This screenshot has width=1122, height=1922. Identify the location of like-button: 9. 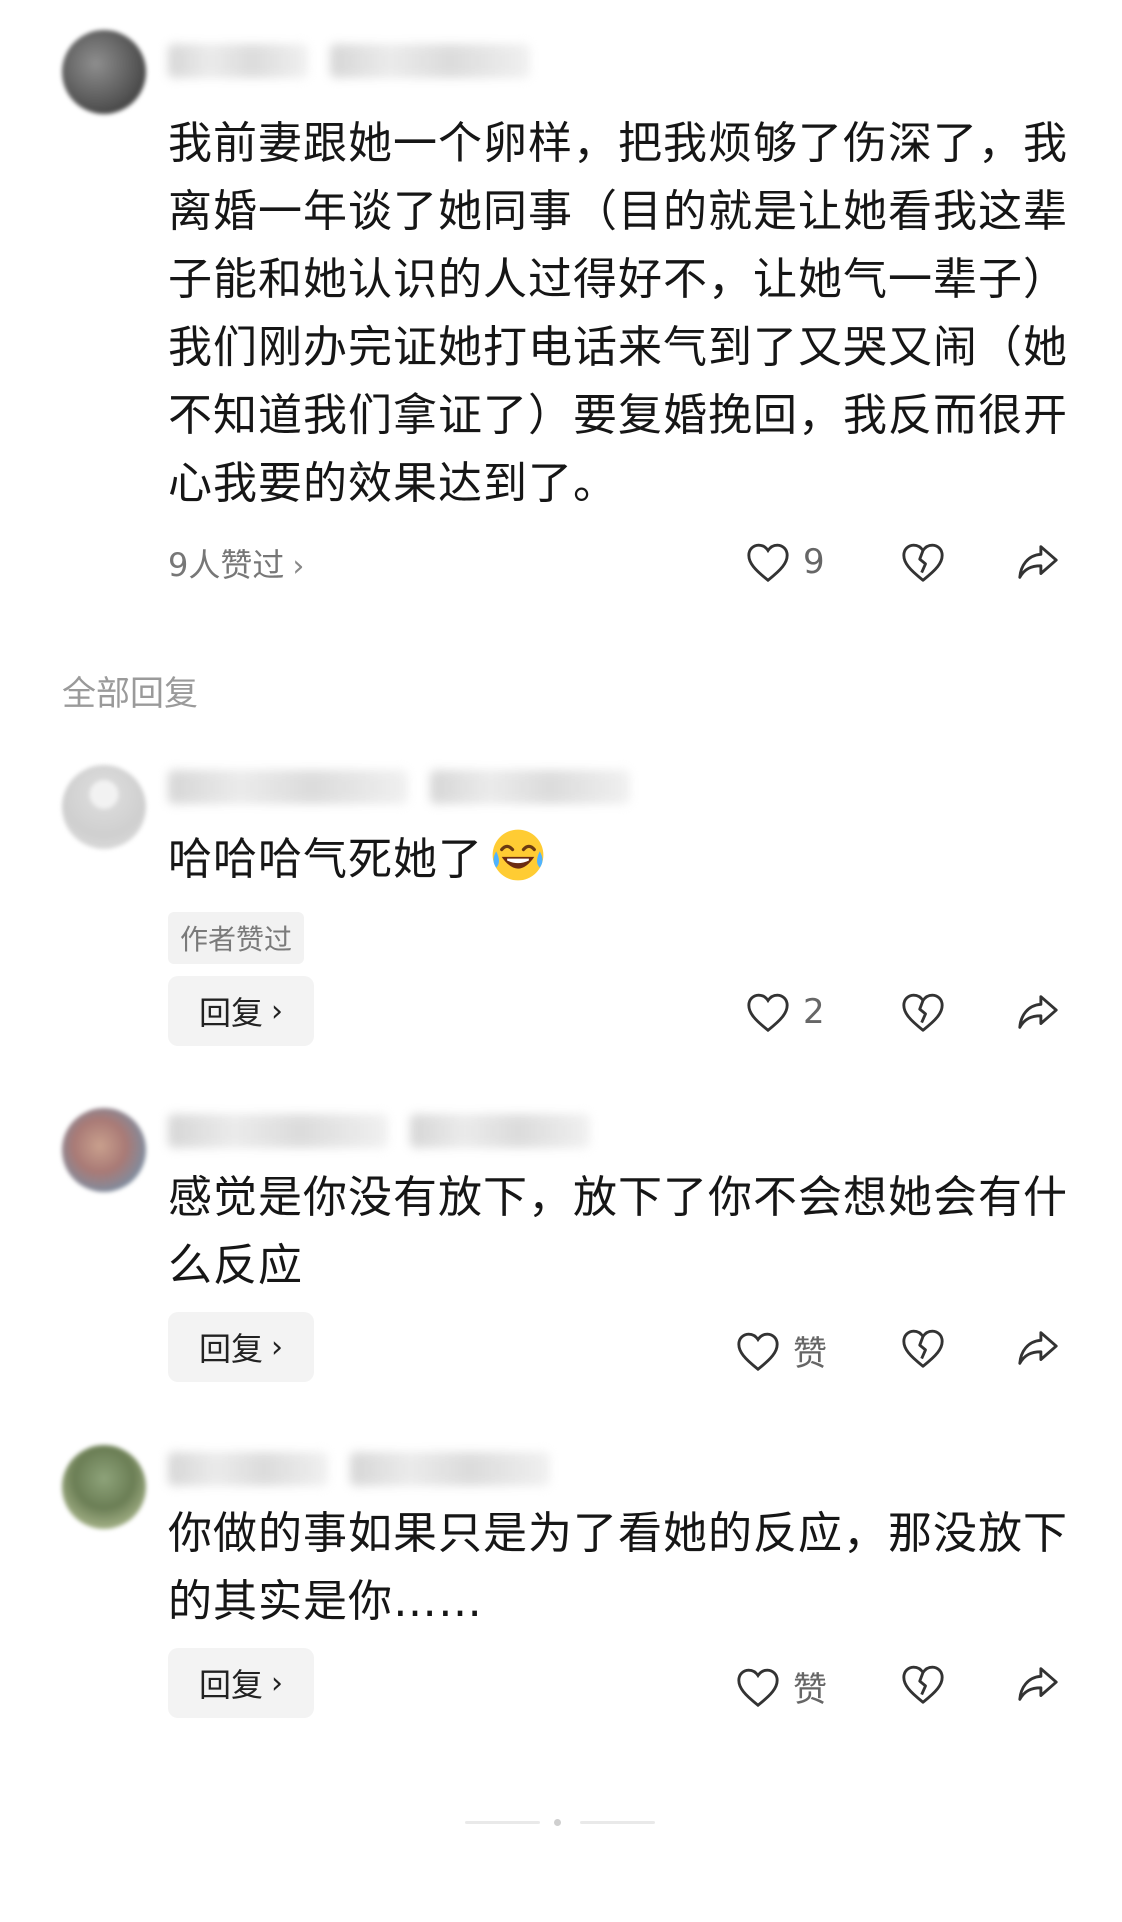
(785, 562).